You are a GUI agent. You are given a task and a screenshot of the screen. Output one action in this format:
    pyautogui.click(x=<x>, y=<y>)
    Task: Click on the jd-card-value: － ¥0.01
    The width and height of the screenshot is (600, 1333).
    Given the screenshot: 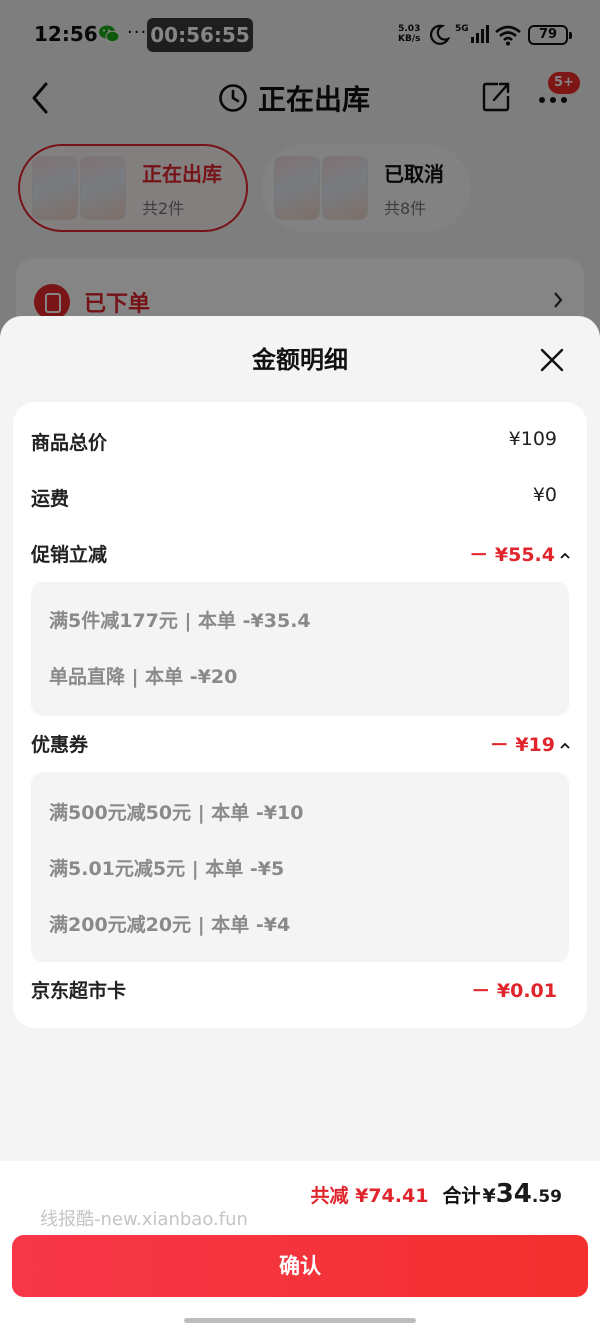 What is the action you would take?
    pyautogui.click(x=514, y=991)
    